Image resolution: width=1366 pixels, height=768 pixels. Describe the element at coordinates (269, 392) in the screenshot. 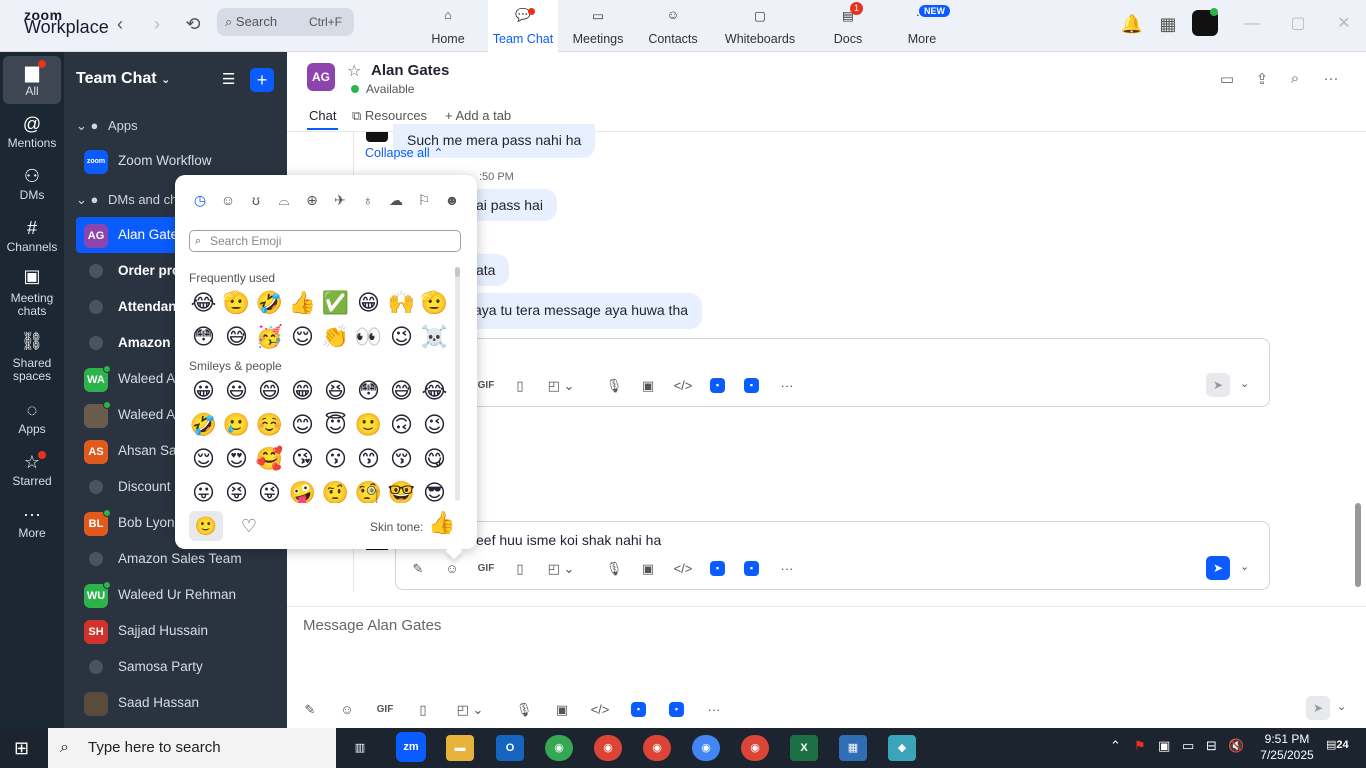

I see `emoji-item: 😄` at that location.